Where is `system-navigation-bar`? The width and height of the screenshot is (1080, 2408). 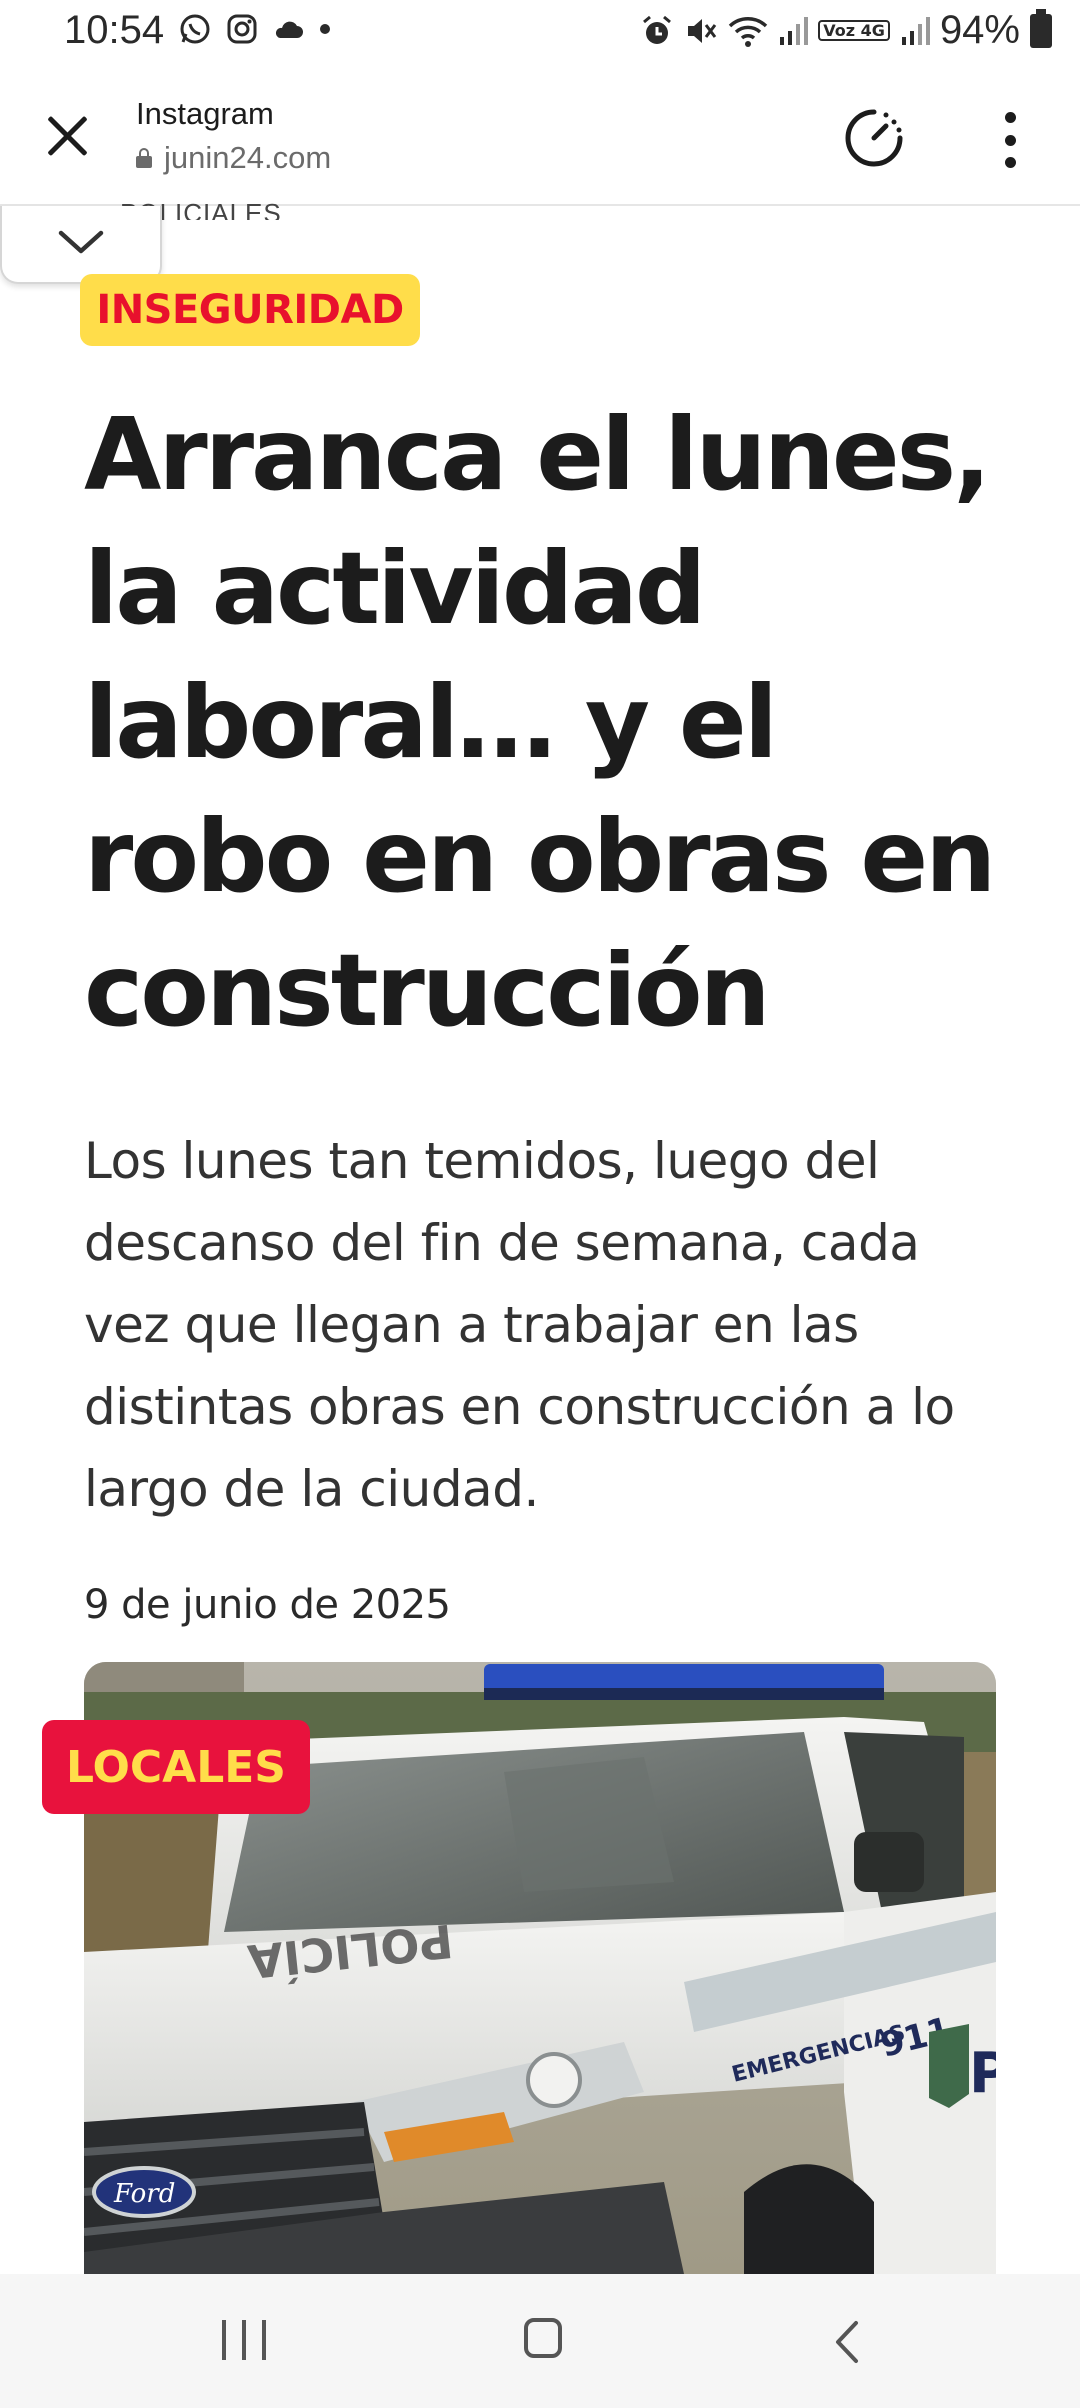 system-navigation-bar is located at coordinates (540, 2341).